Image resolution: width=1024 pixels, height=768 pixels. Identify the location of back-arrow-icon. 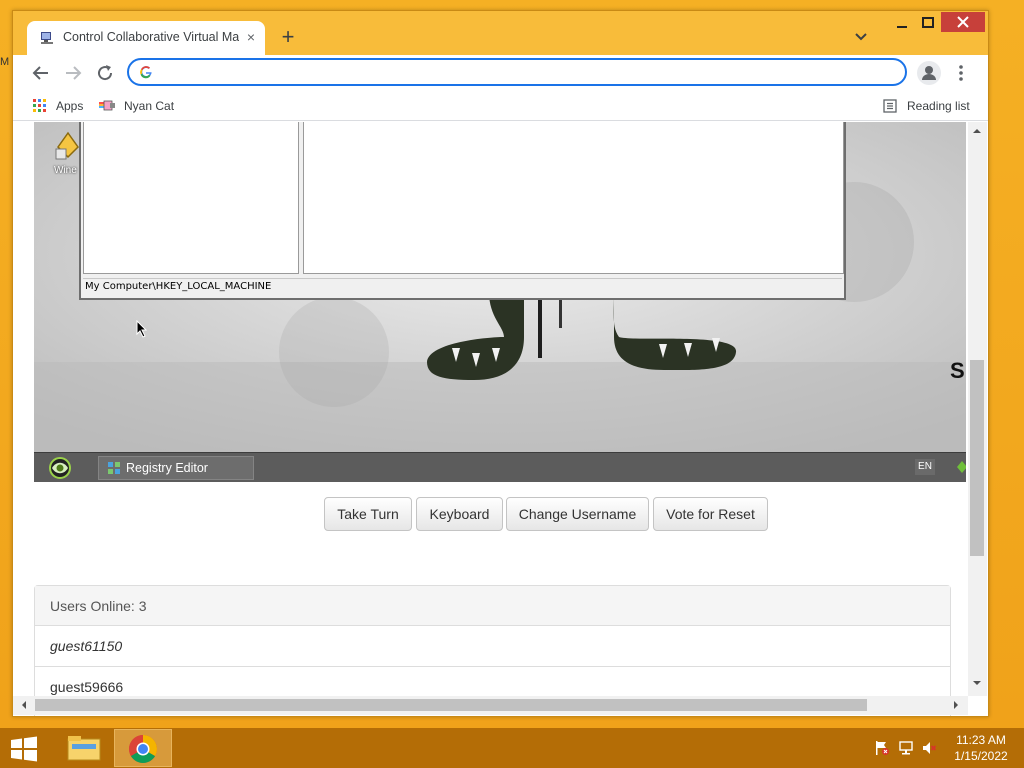
(41, 73).